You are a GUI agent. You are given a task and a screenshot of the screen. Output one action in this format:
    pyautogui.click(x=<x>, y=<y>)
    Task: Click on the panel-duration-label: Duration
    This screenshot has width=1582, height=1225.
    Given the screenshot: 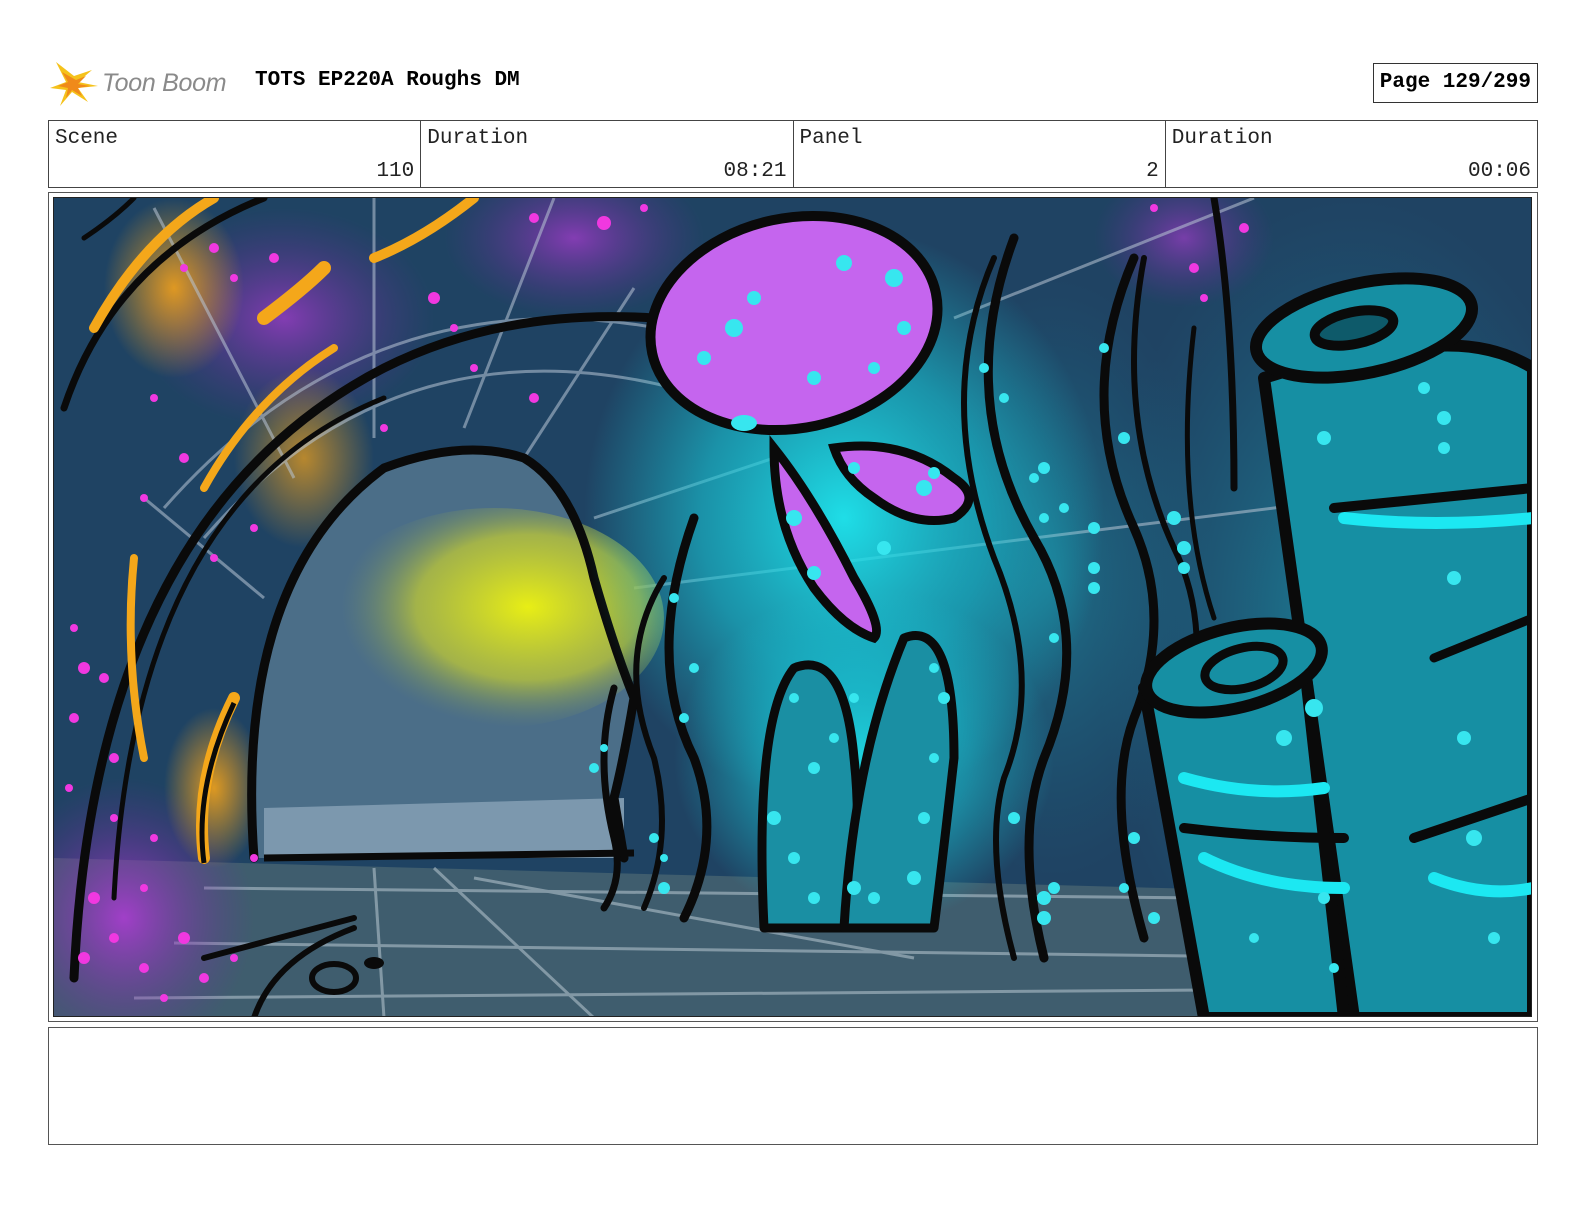 What is the action you would take?
    pyautogui.click(x=1222, y=138)
    